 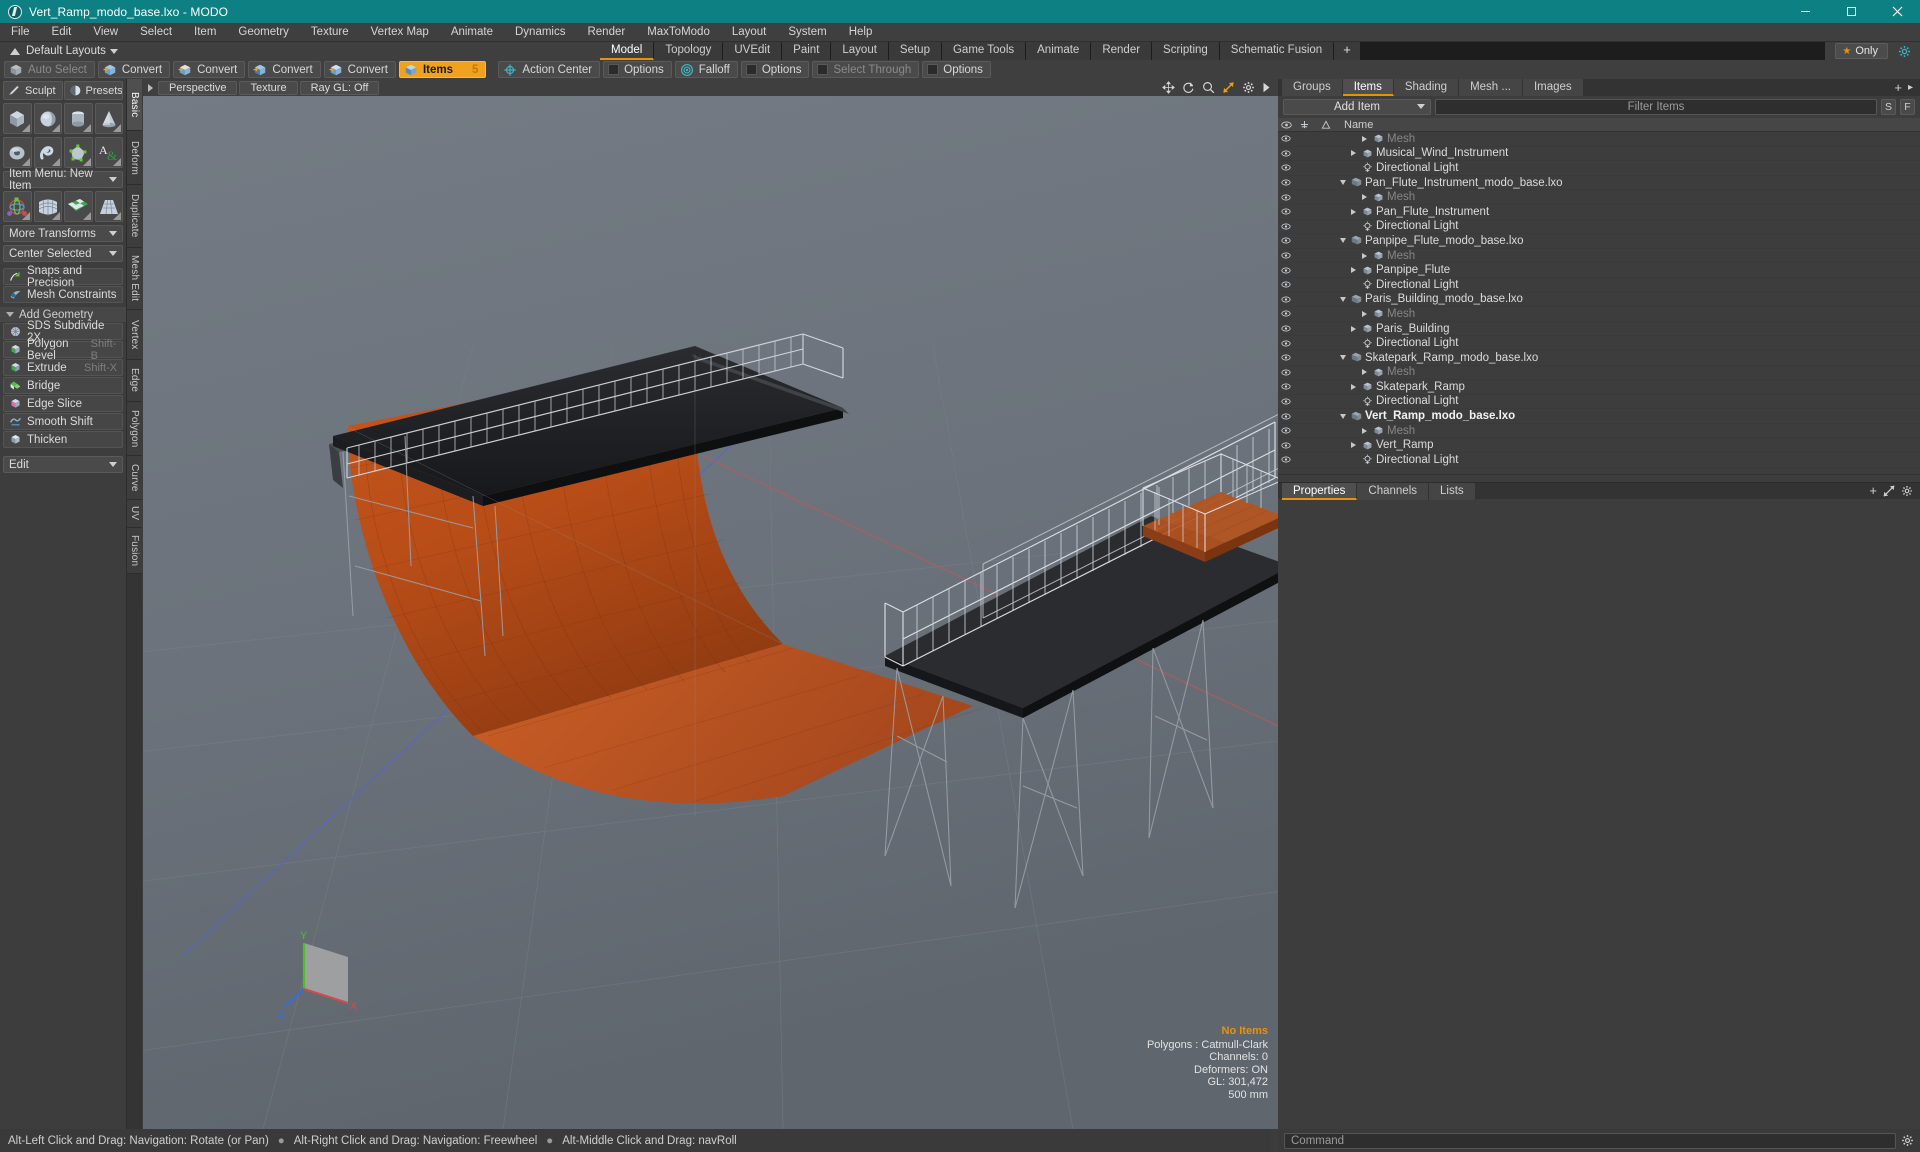 I want to click on falloff-options-button: Options, so click(x=775, y=69).